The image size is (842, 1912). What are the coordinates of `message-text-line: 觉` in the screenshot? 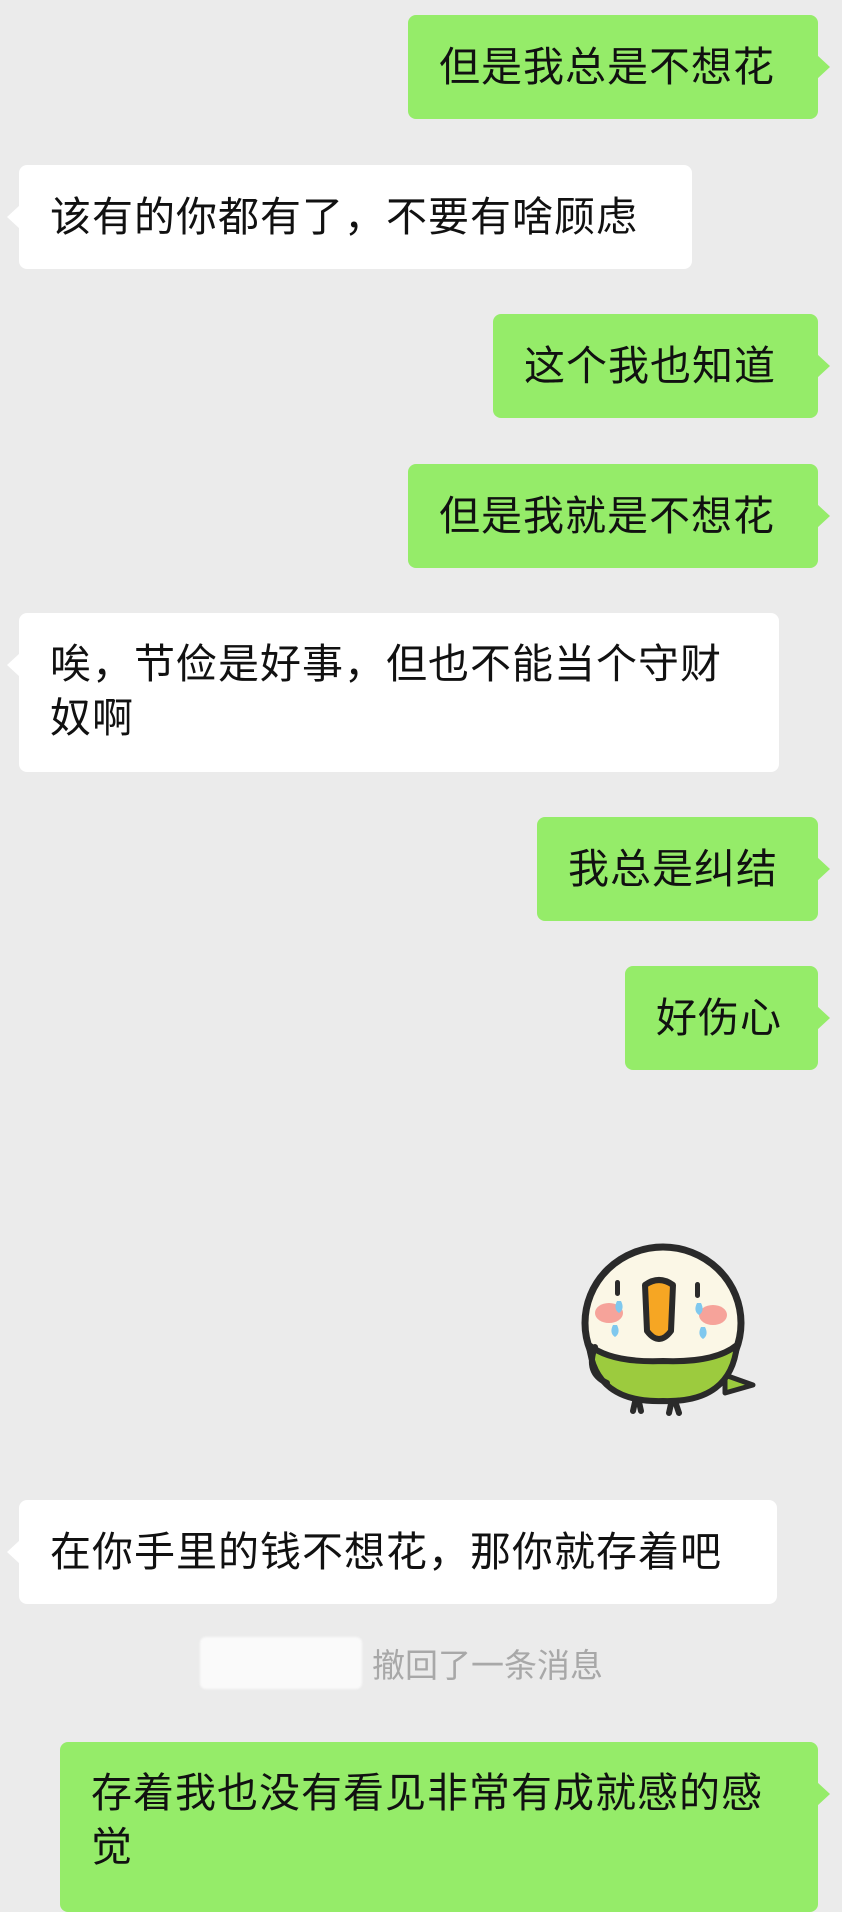 It's located at (112, 1847).